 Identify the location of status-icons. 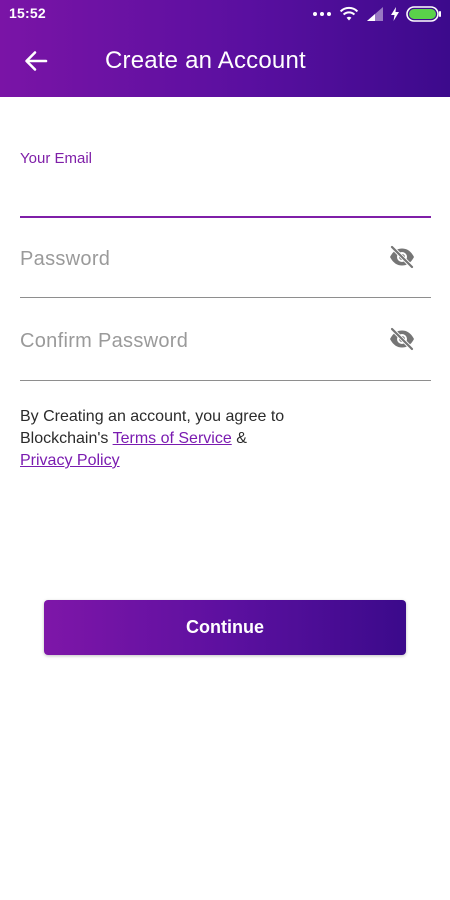
(377, 14).